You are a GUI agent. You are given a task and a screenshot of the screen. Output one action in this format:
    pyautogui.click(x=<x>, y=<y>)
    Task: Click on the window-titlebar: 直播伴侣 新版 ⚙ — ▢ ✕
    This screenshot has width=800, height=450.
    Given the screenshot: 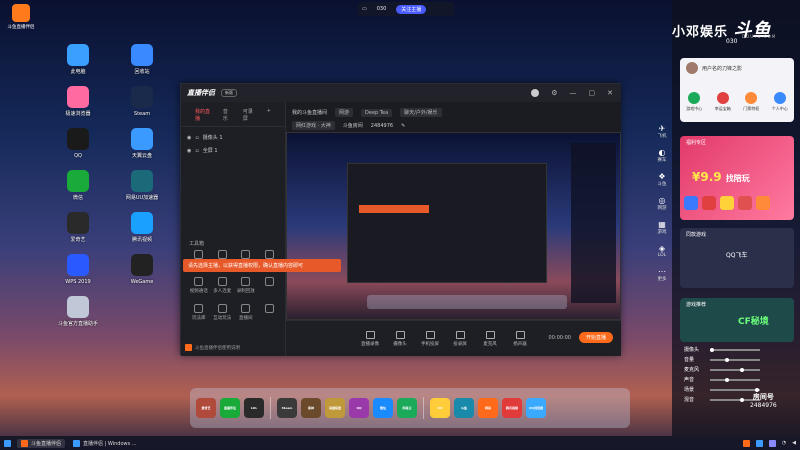 What is the action you would take?
    pyautogui.click(x=401, y=93)
    